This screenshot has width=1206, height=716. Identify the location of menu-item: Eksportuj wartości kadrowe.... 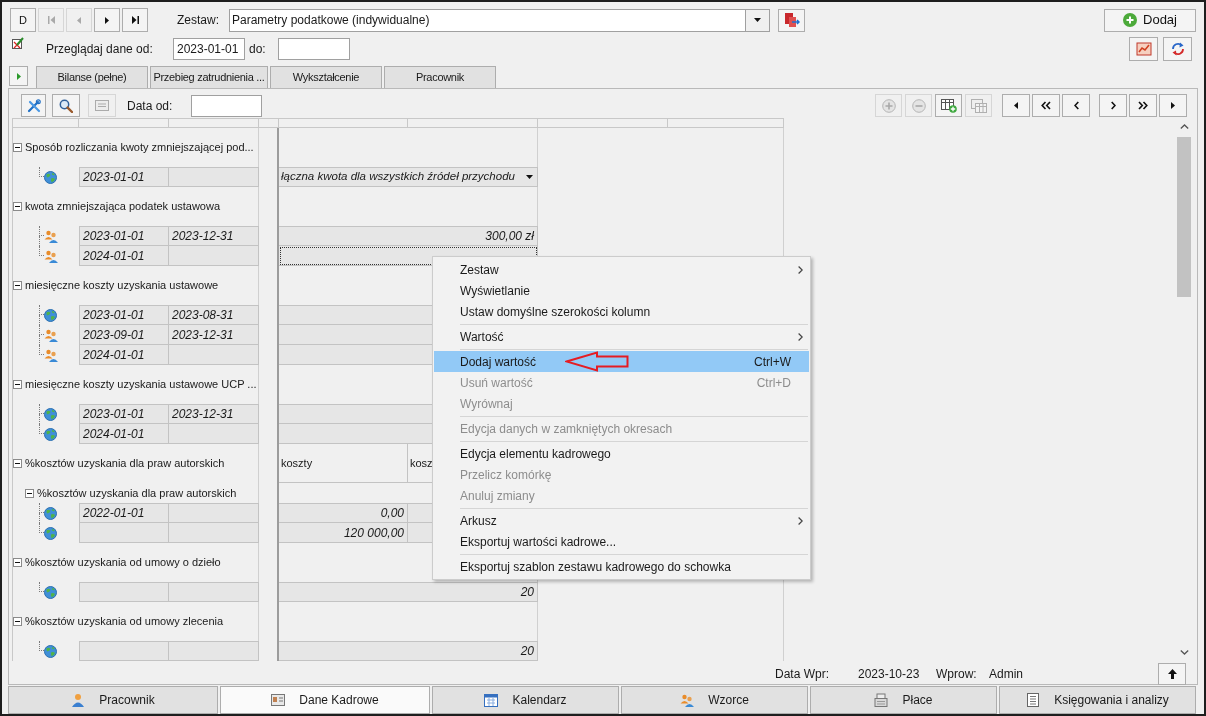
(621, 541).